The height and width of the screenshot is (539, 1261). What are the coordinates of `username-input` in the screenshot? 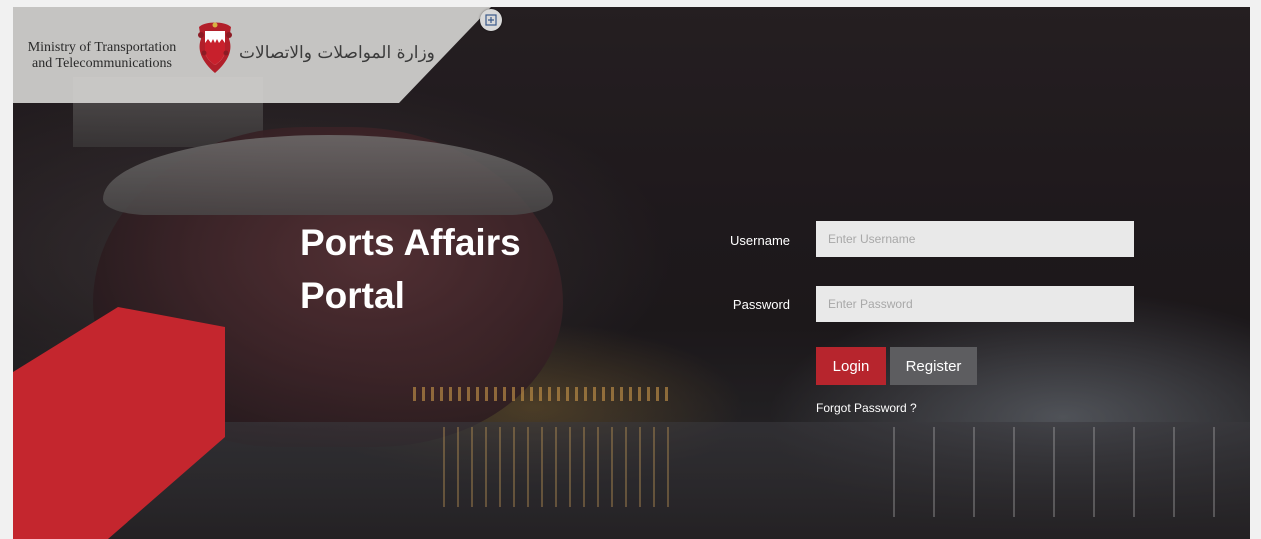 It's located at (975, 239).